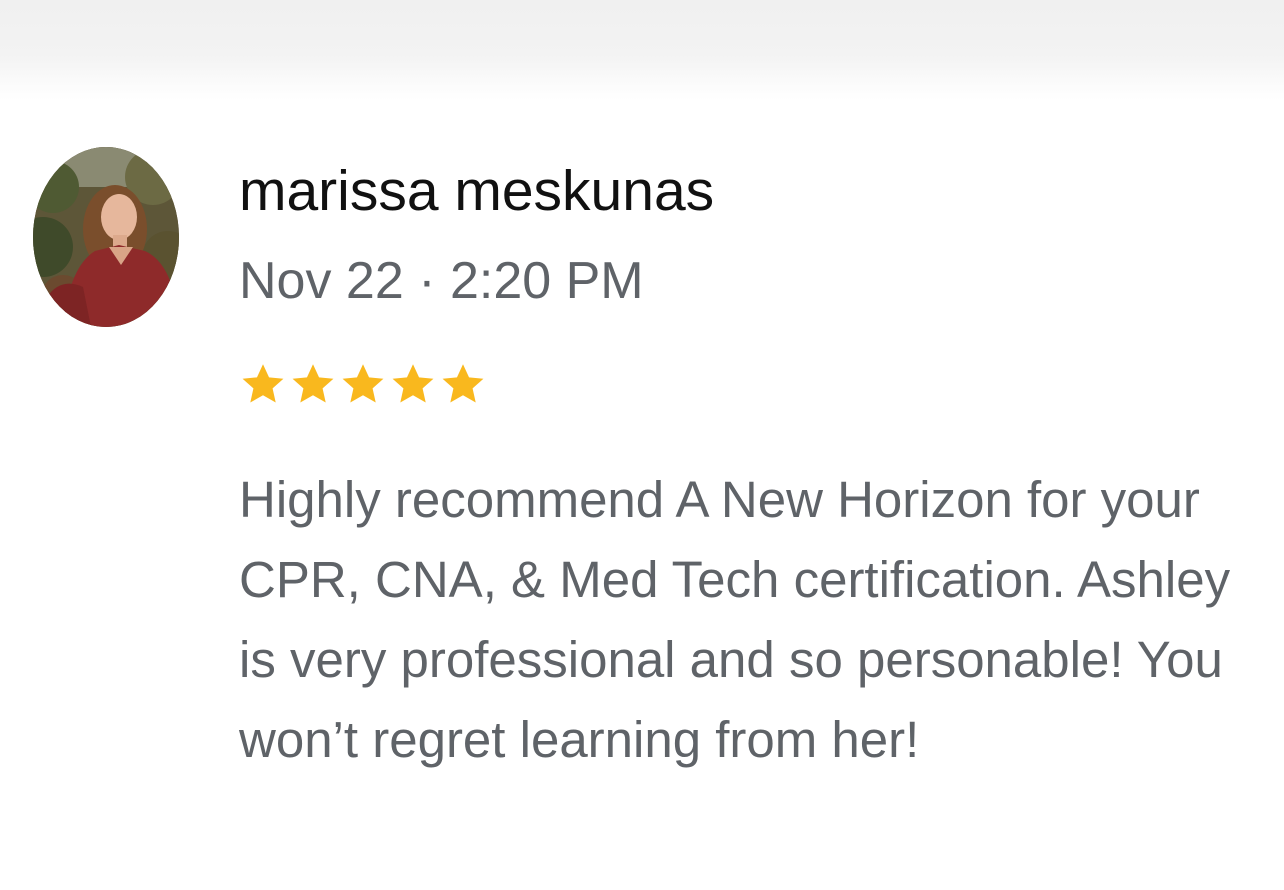 The image size is (1284, 890). I want to click on author-name: marissa meskunas, so click(476, 191).